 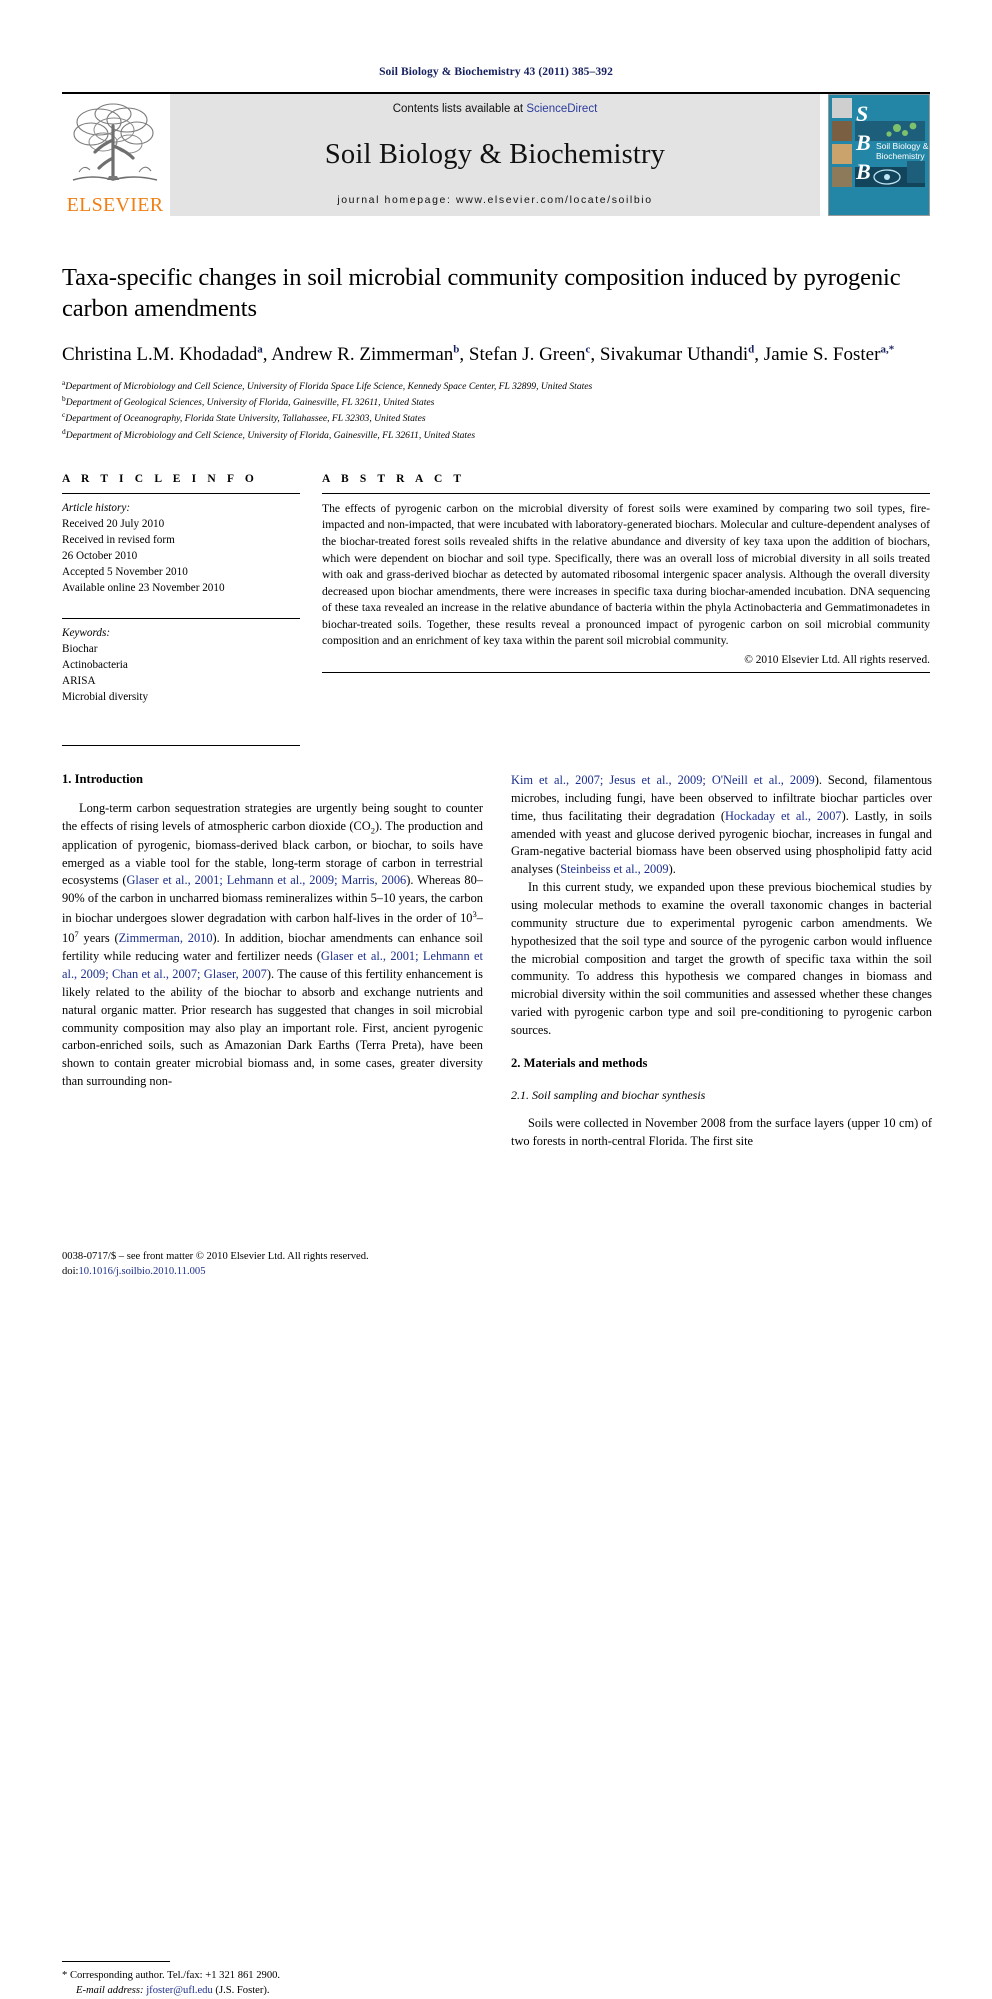 What do you see at coordinates (86, 632) in the screenshot?
I see `keywords-label: Keywords:` at bounding box center [86, 632].